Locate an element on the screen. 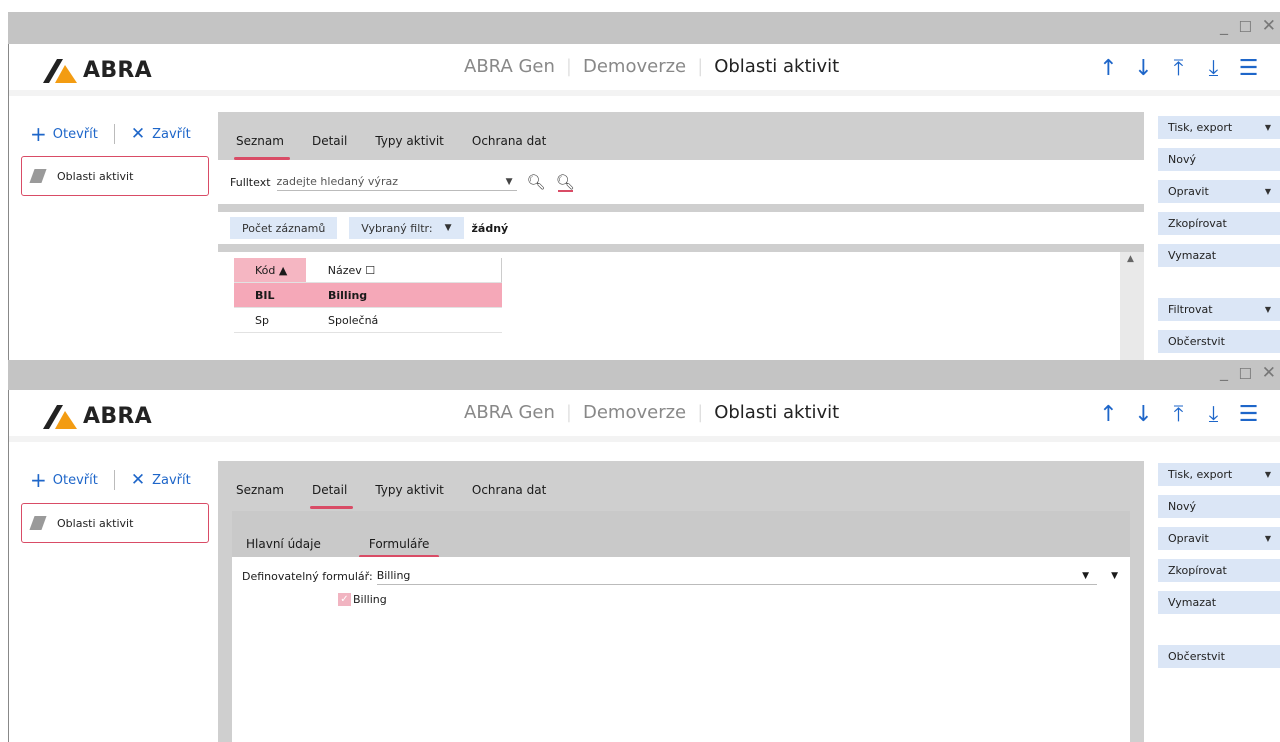  filter-button: Filtrovat ▼ is located at coordinates (1219, 309).